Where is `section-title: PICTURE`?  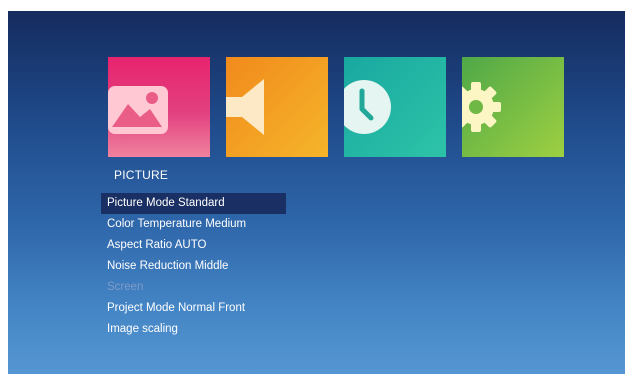 section-title: PICTURE is located at coordinates (141, 175).